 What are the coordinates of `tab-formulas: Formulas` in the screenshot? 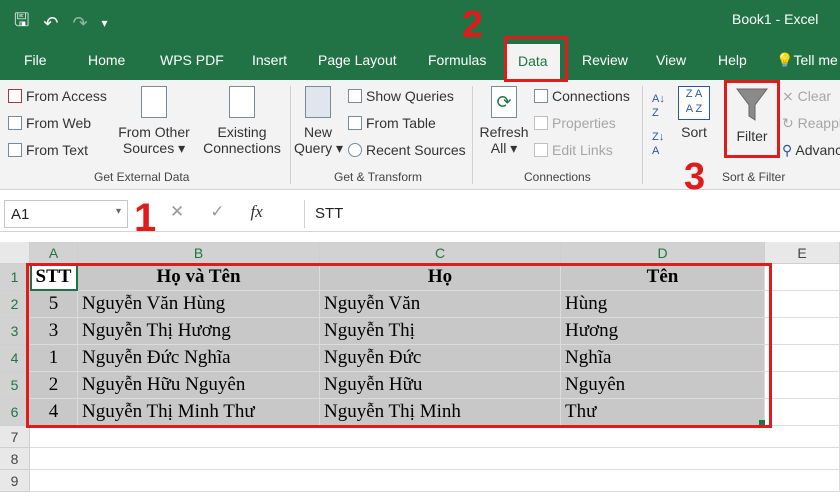 It's located at (457, 60).